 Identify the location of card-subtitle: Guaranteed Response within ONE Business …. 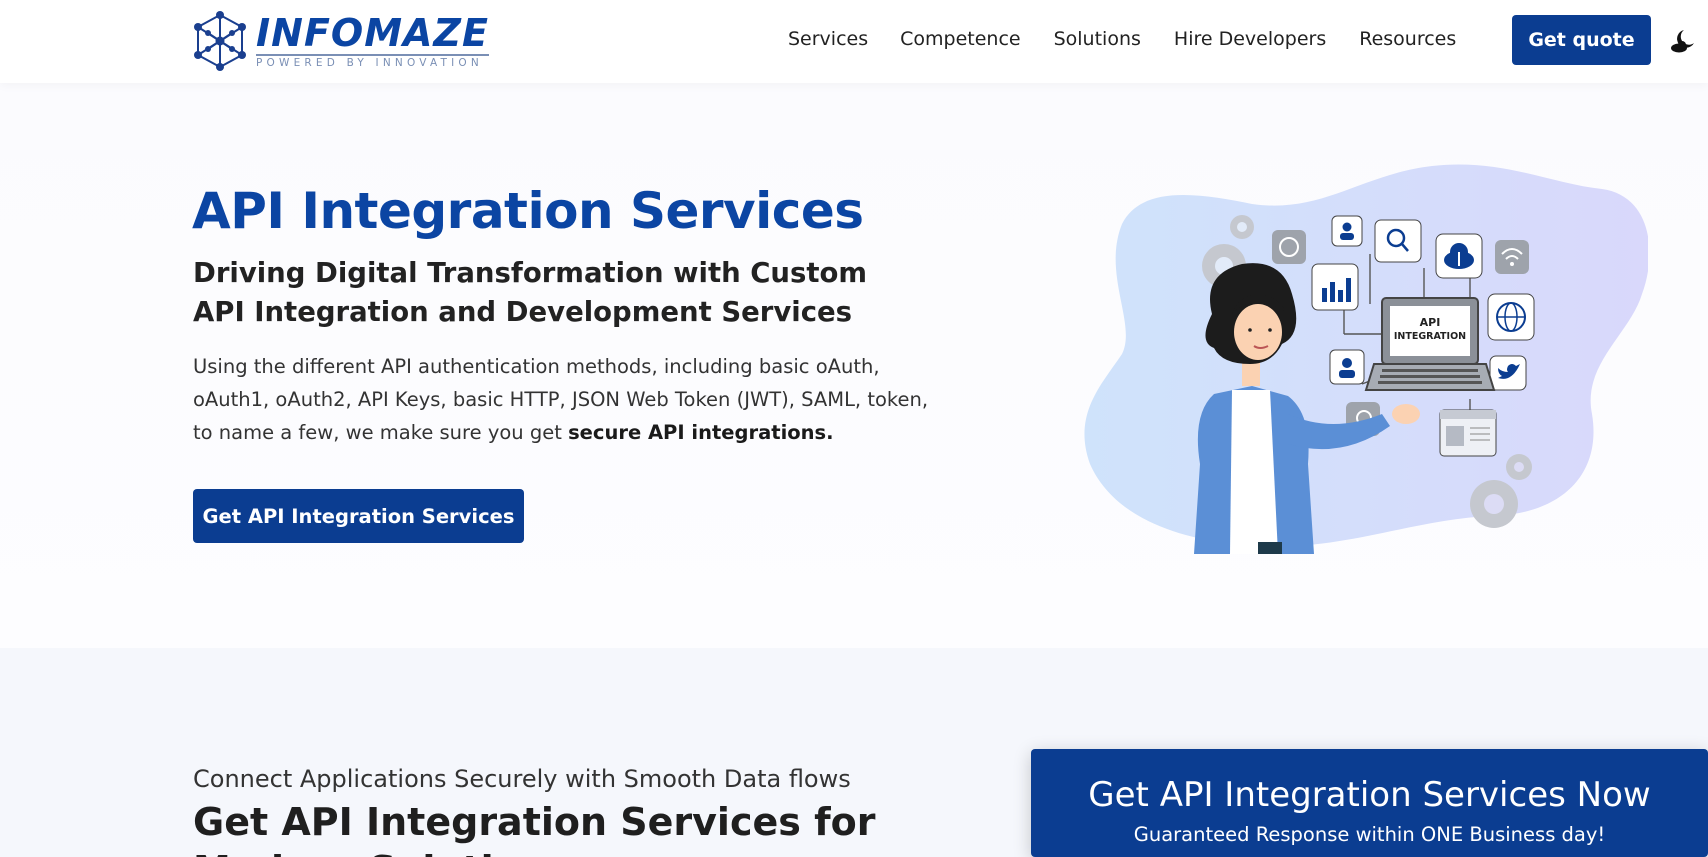
(1369, 834).